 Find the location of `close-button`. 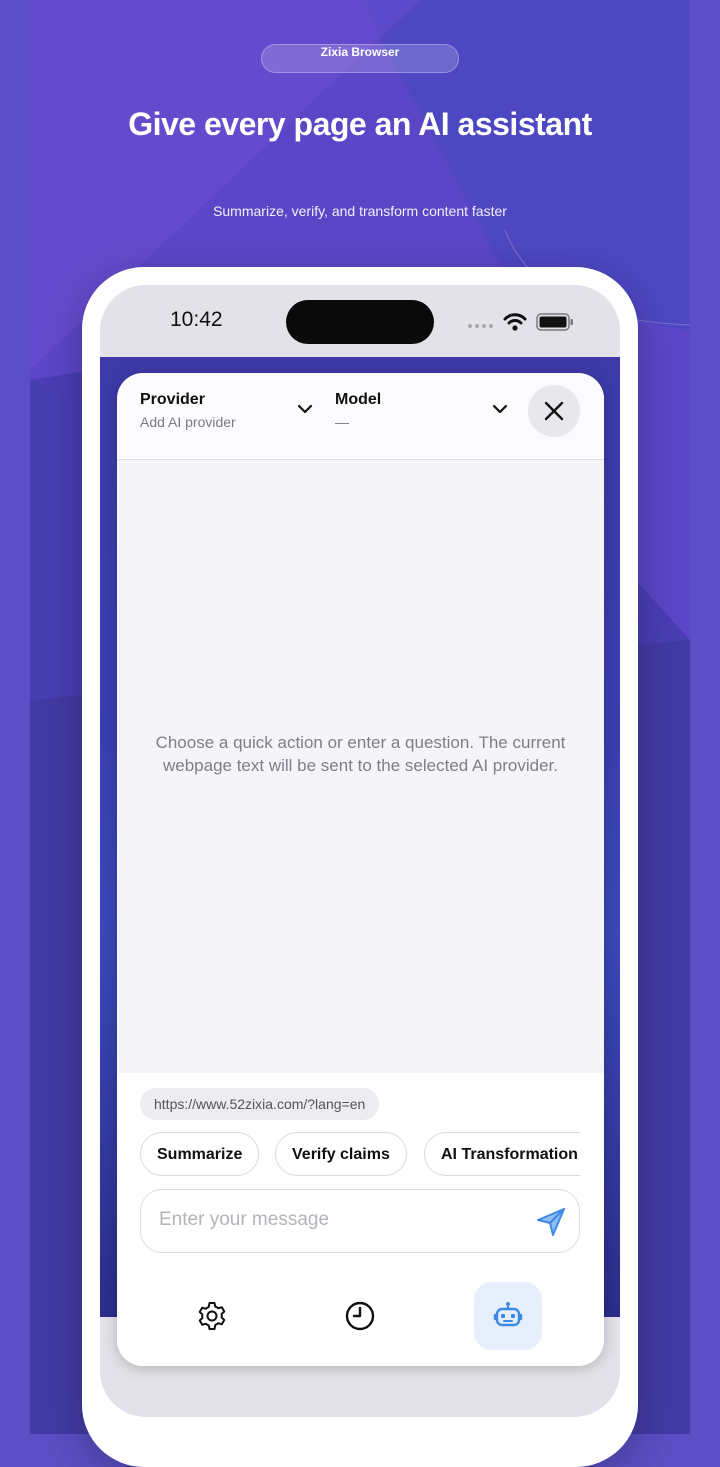

close-button is located at coordinates (554, 411).